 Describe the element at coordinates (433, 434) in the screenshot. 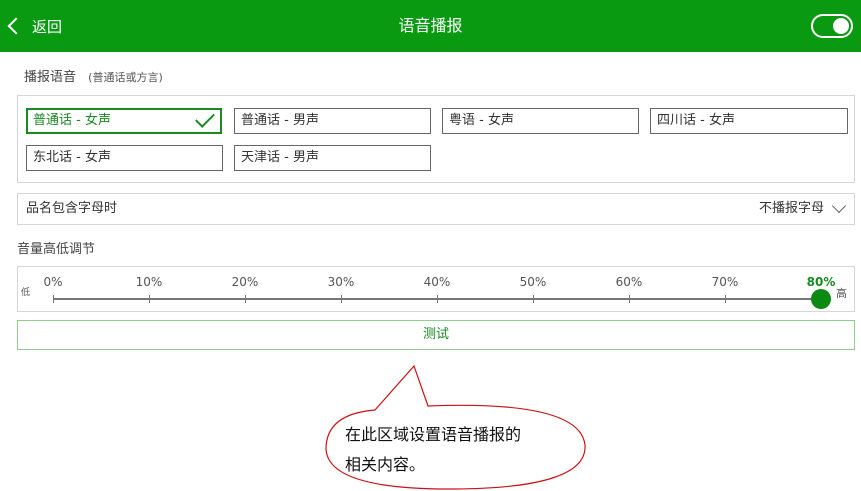

I see `annotation-line-1: 在此区域设置语音播报的` at that location.